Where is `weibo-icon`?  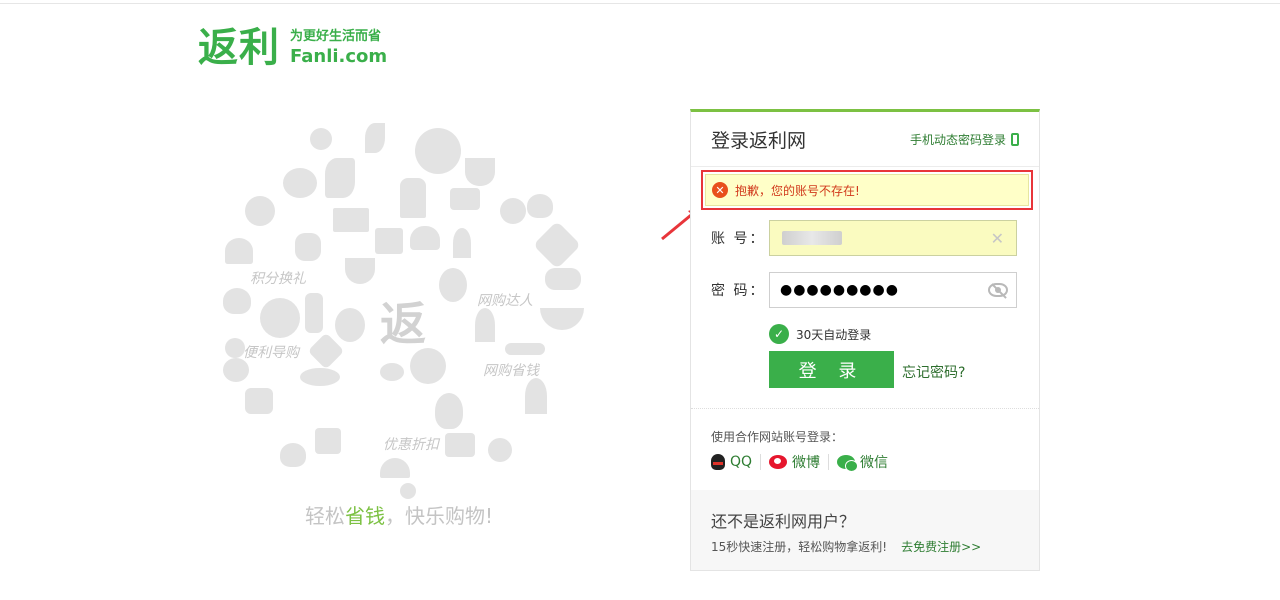
weibo-icon is located at coordinates (778, 462).